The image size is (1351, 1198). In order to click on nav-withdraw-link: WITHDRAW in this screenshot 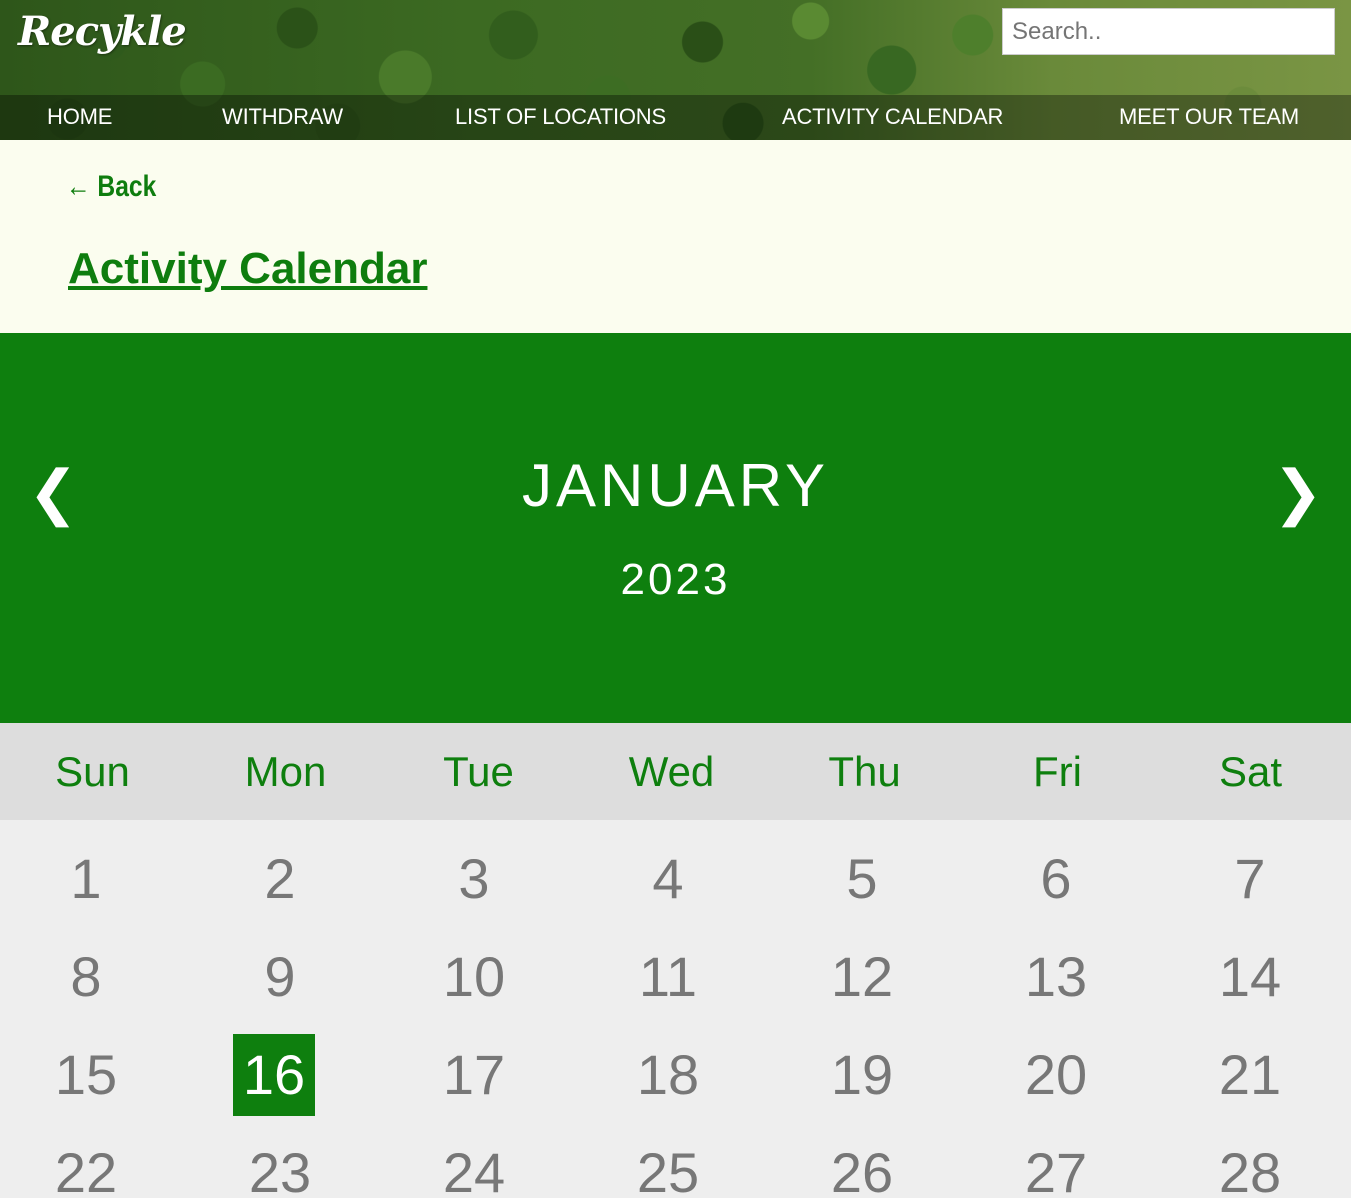, I will do `click(282, 117)`.